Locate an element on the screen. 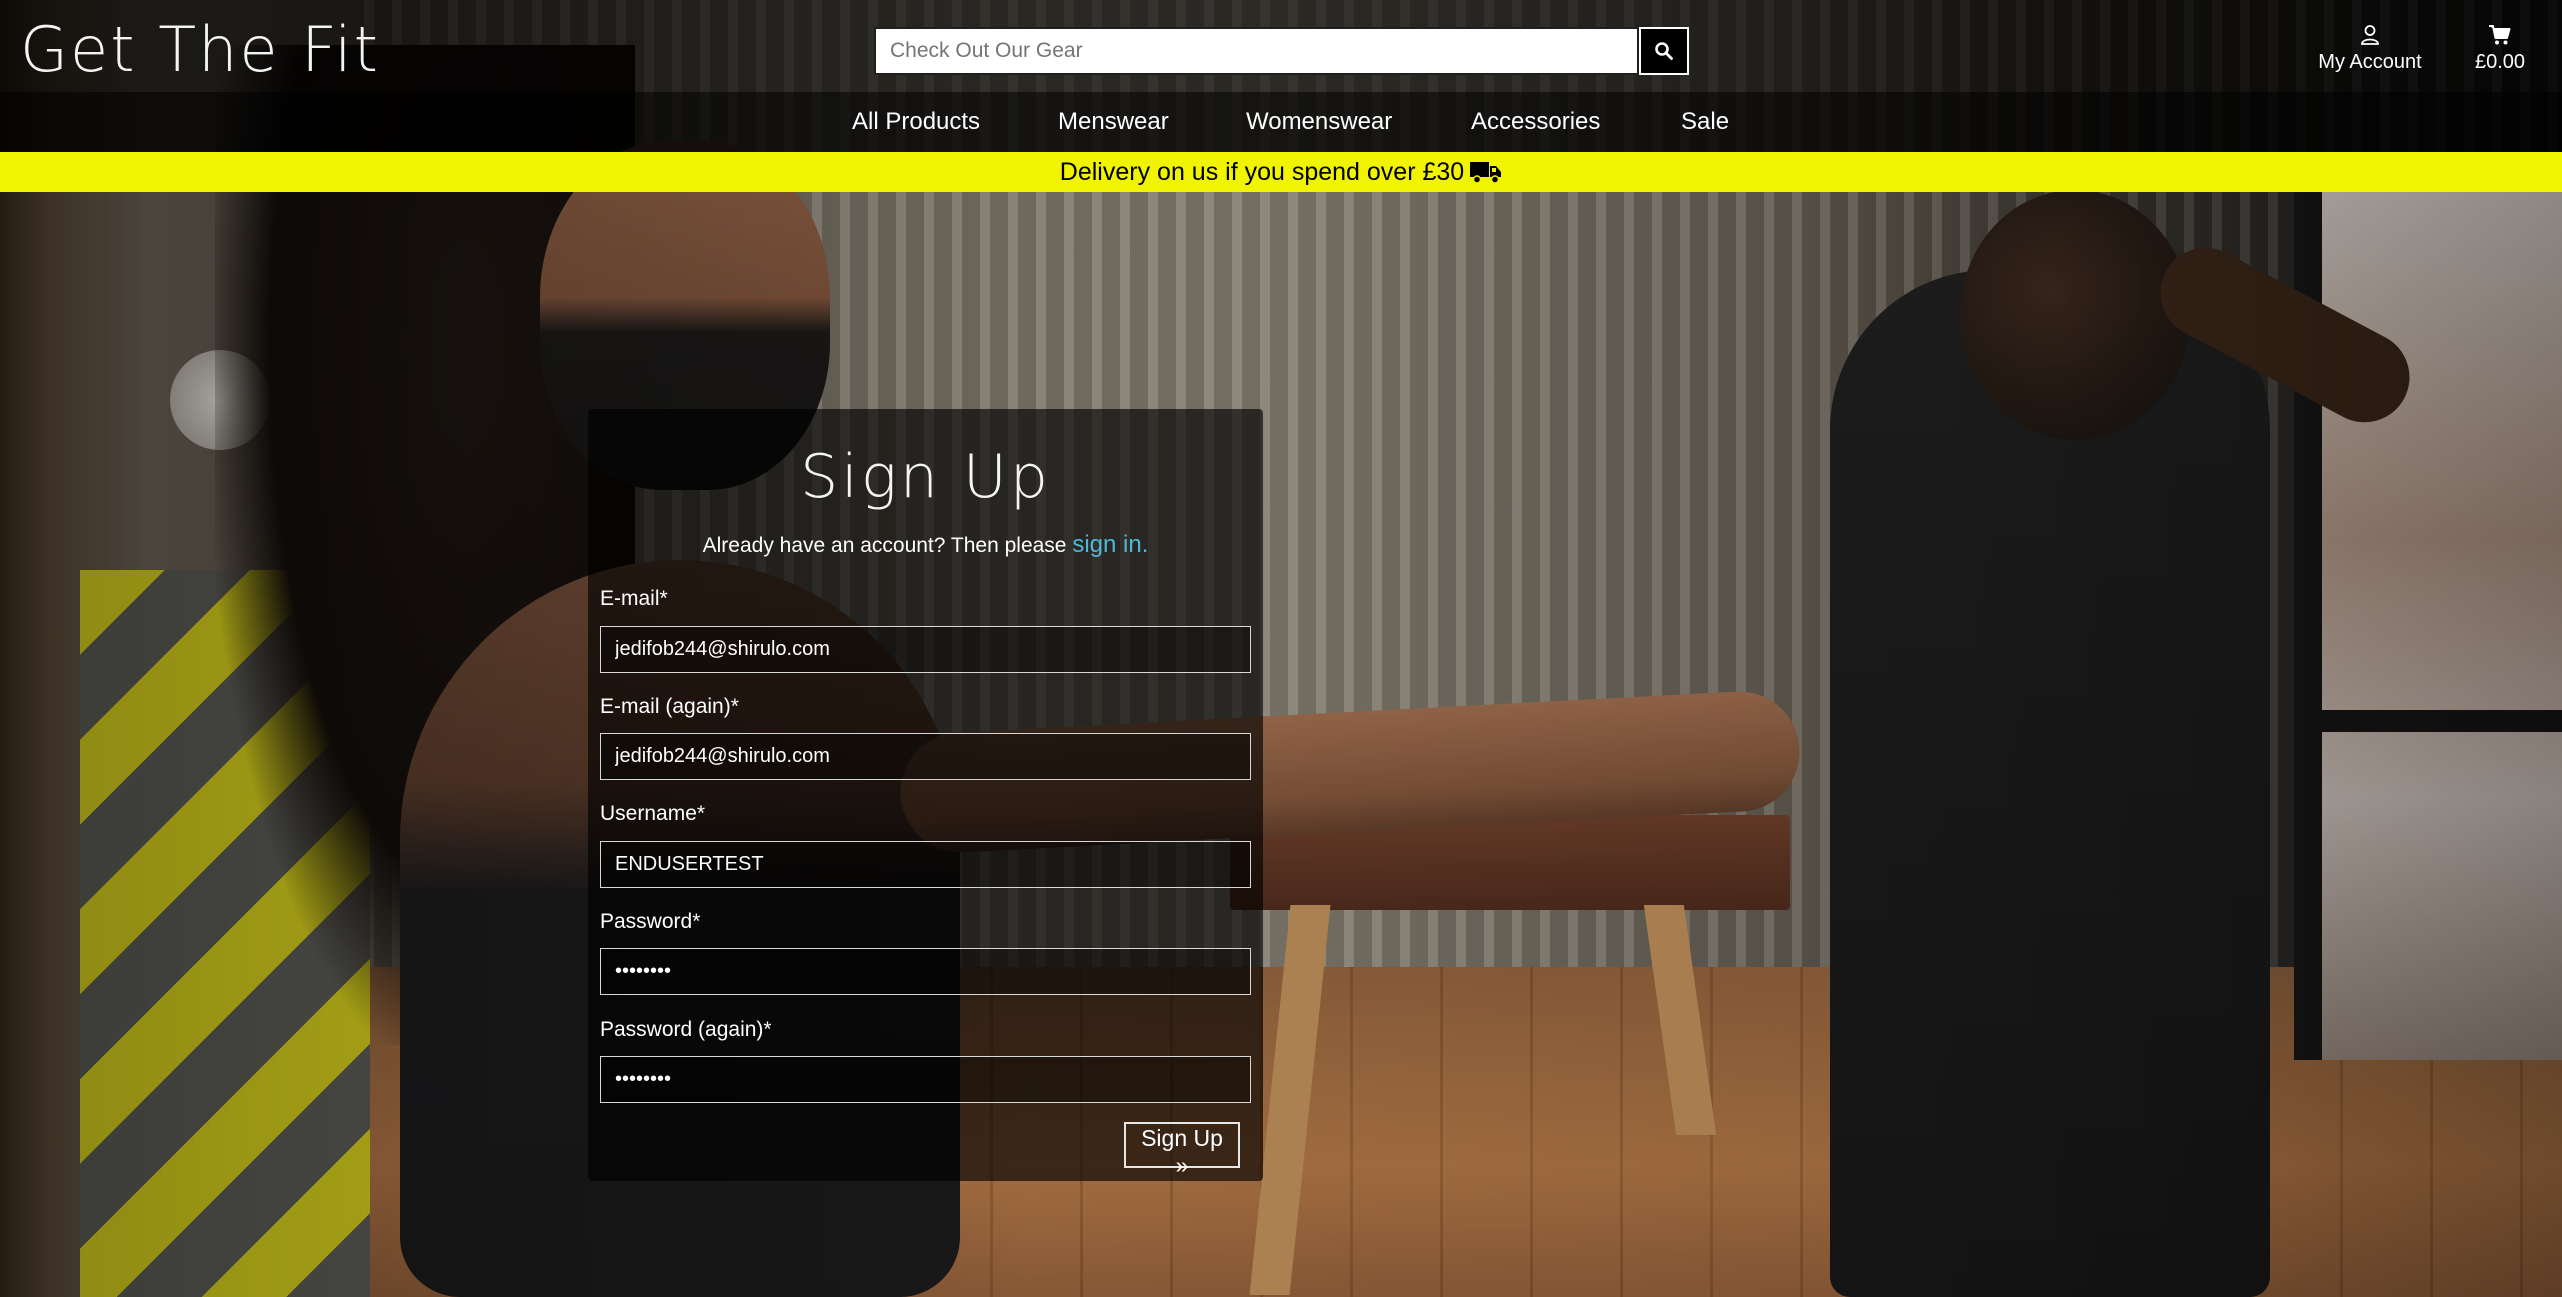 The width and height of the screenshot is (2562, 1297). search-button is located at coordinates (1664, 51).